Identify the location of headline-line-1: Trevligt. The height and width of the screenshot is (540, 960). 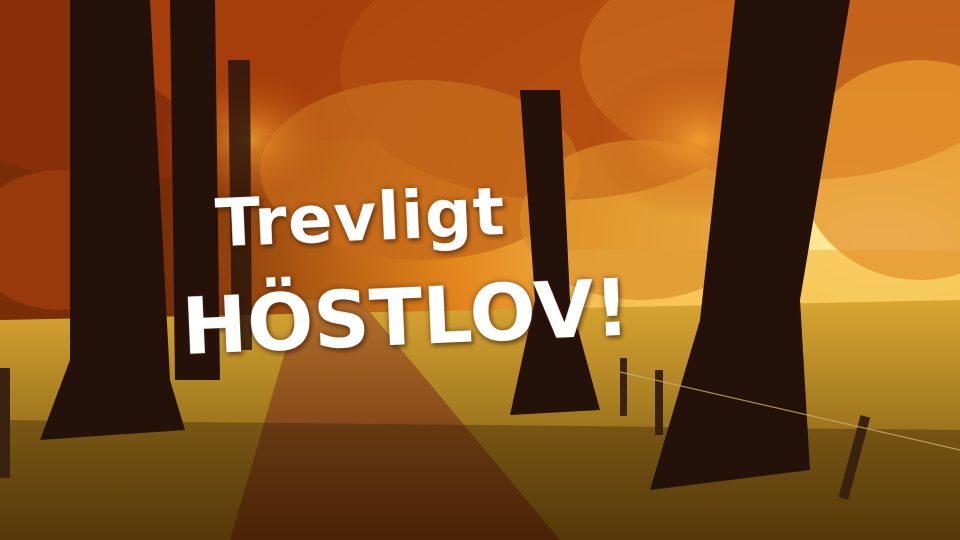
(360, 217).